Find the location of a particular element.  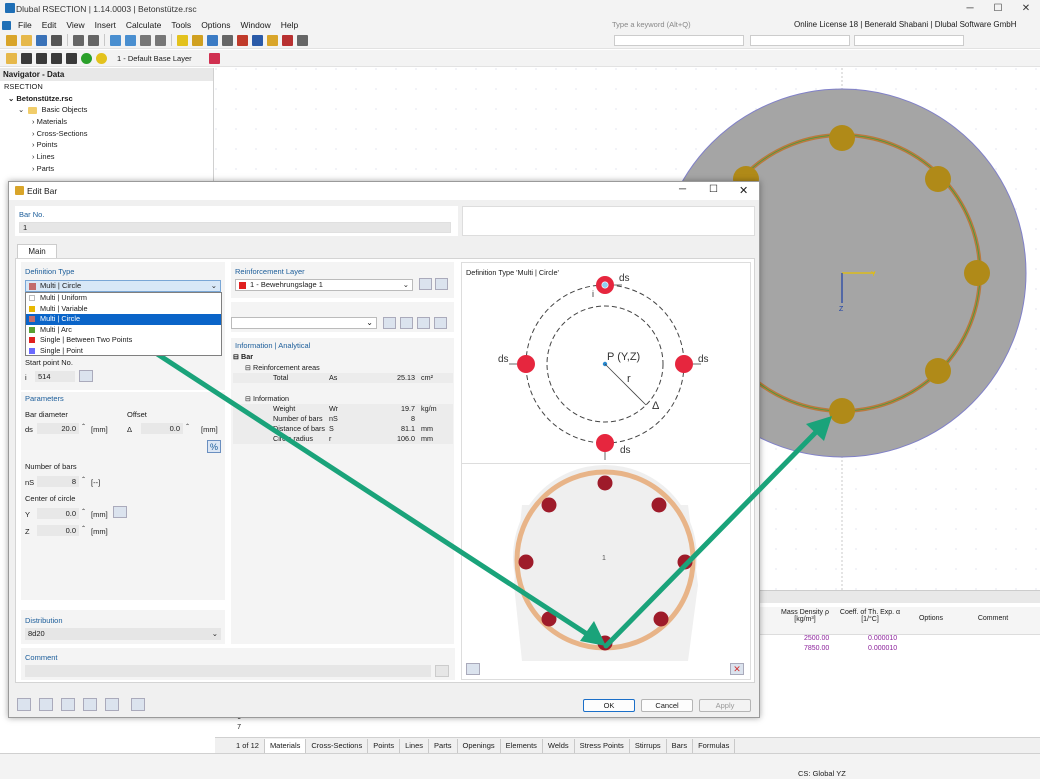

edit-layer-icon is located at coordinates (441, 284).